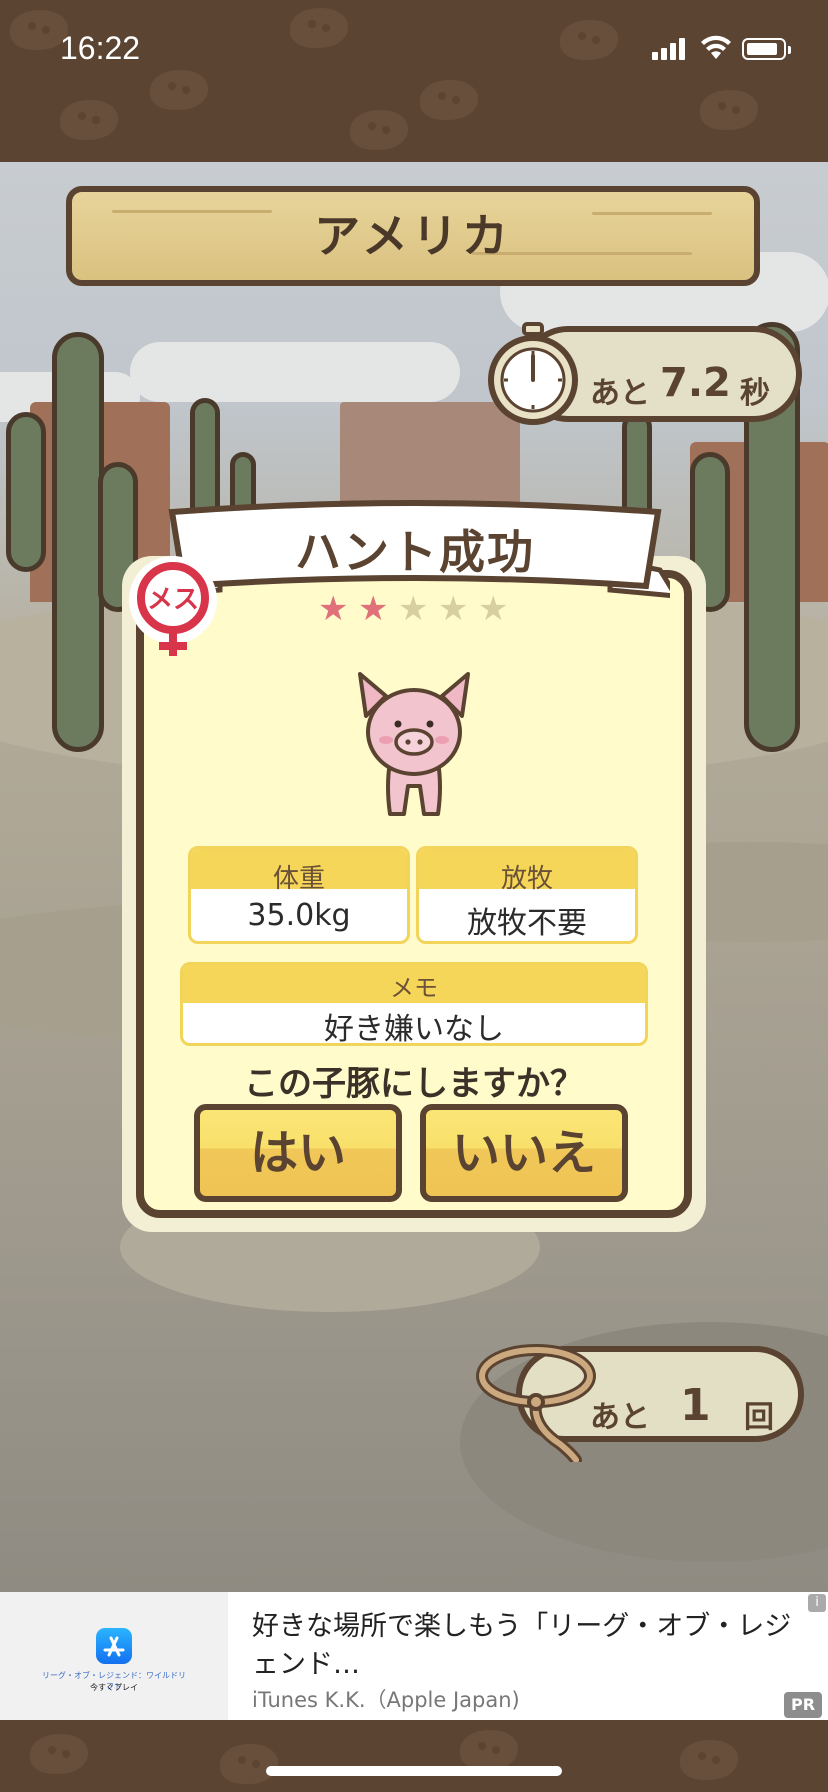 This screenshot has width=828, height=1792. I want to click on ad-app-cta: 今すぐプレイ, so click(114, 1687).